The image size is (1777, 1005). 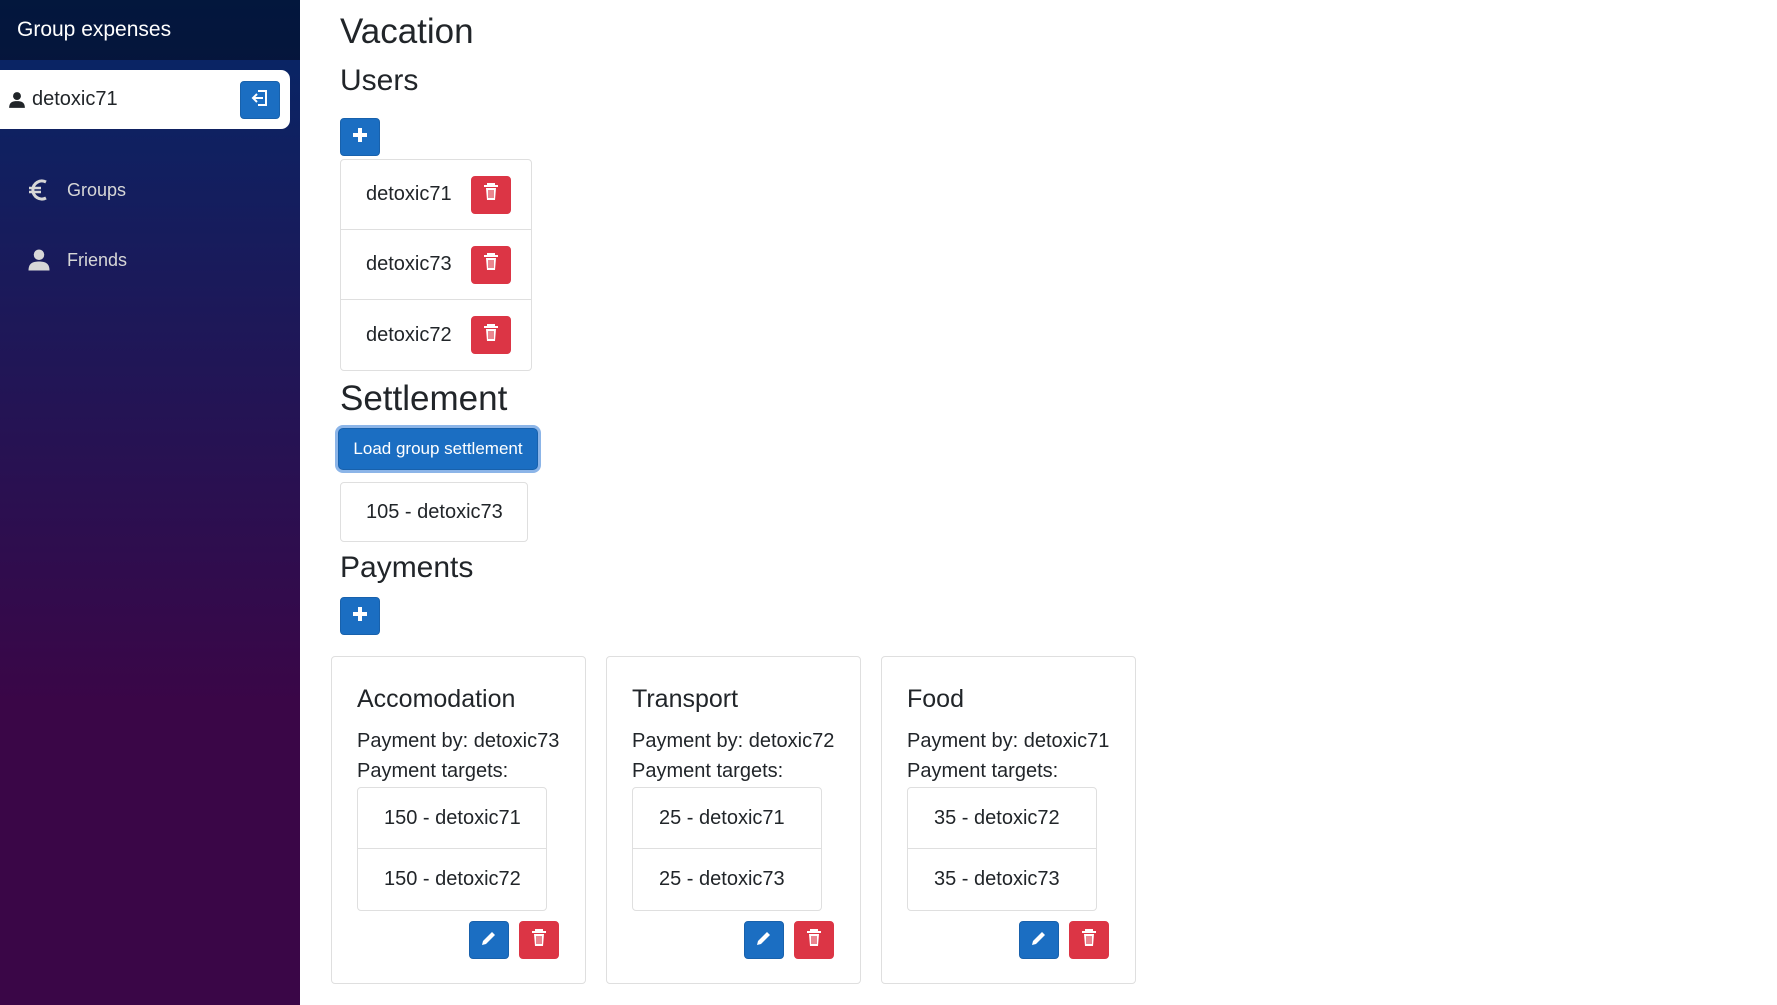 I want to click on payment-targets-list: 25 - detoxic71 25 - detoxic73, so click(x=727, y=849).